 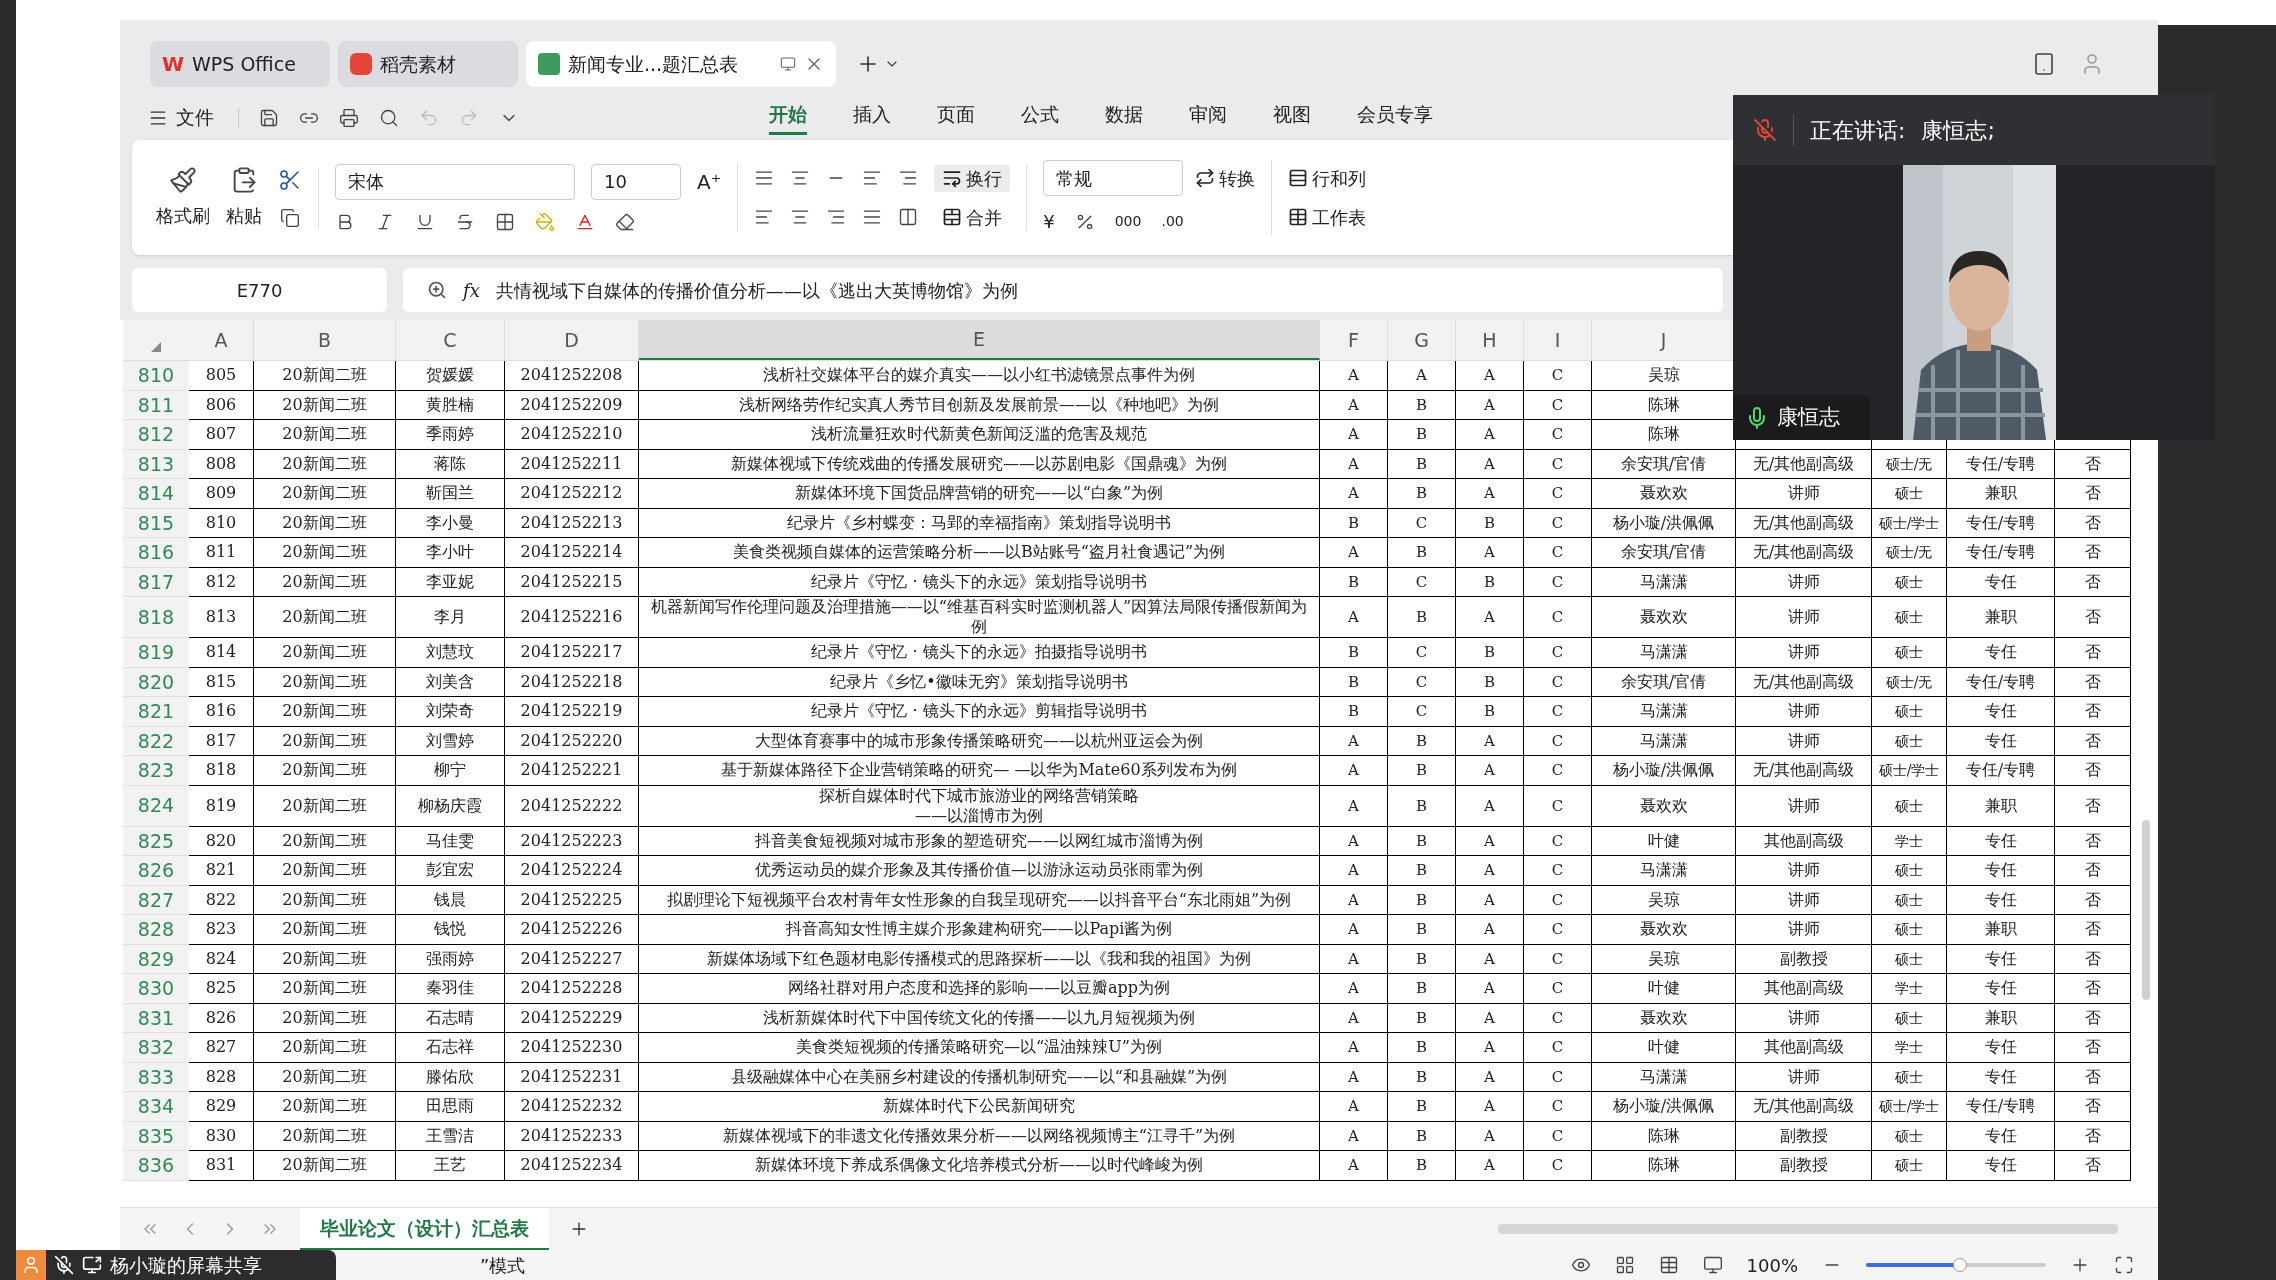 What do you see at coordinates (788, 64) in the screenshot?
I see `monitor-icon` at bounding box center [788, 64].